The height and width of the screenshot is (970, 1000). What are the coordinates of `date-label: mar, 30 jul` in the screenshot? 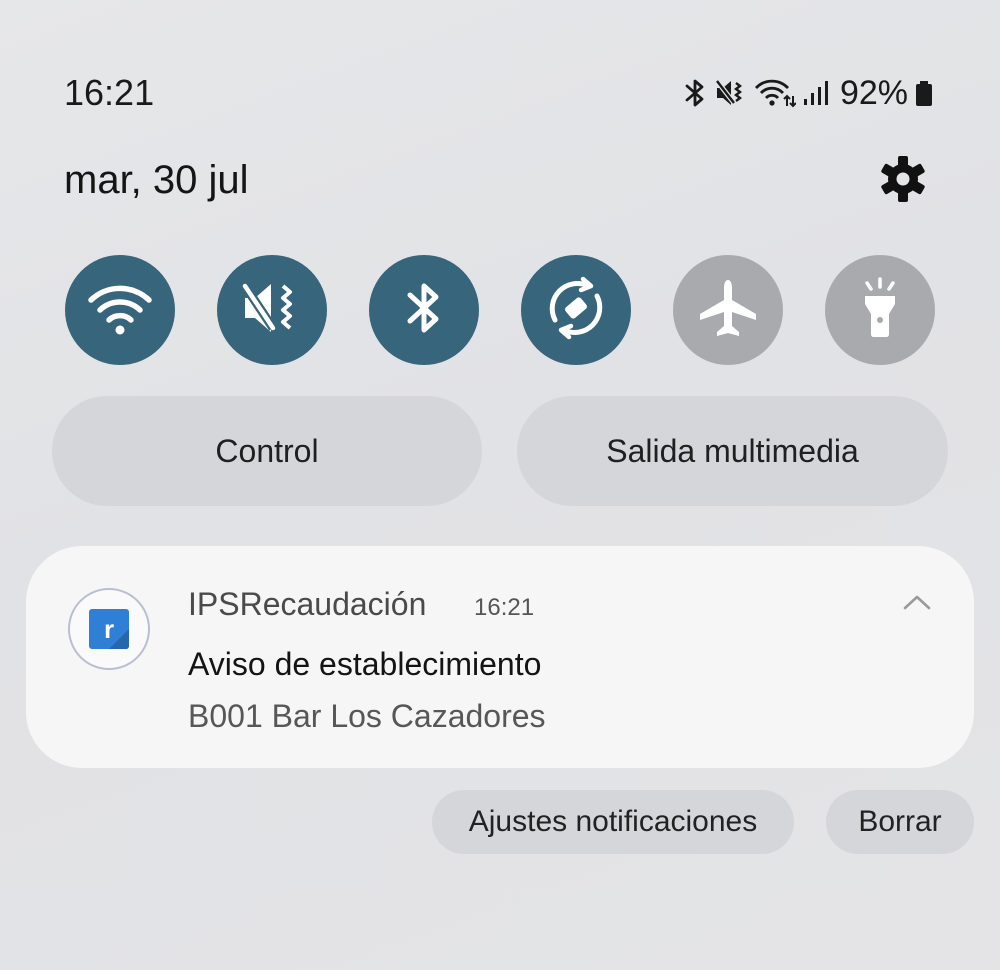 It's located at (156, 180).